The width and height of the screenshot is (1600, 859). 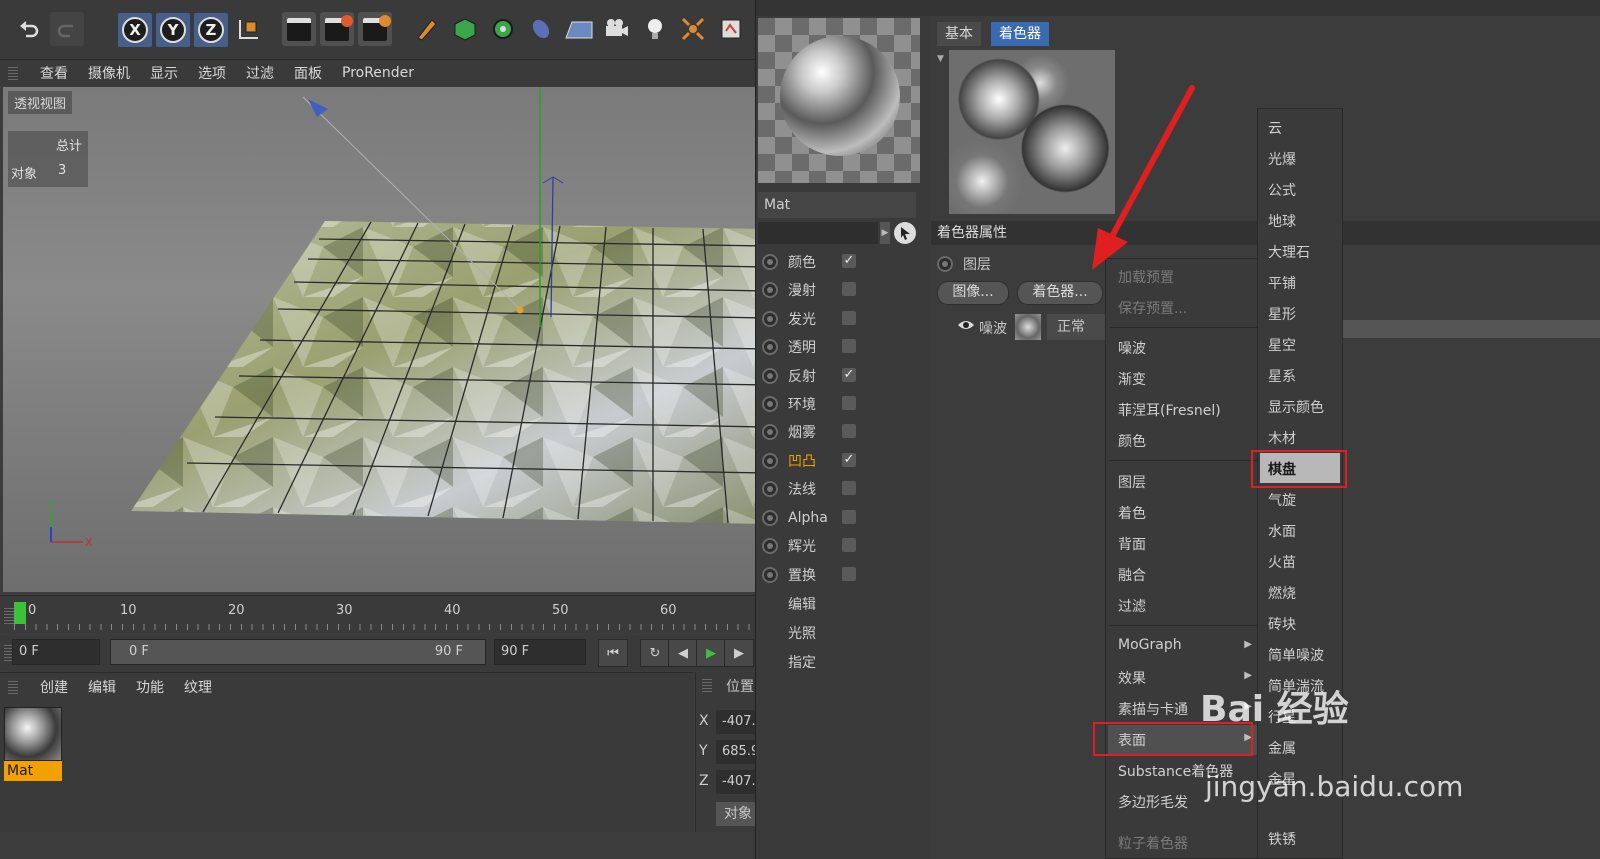 I want to click on cube-primitive-icon, so click(x=465, y=29).